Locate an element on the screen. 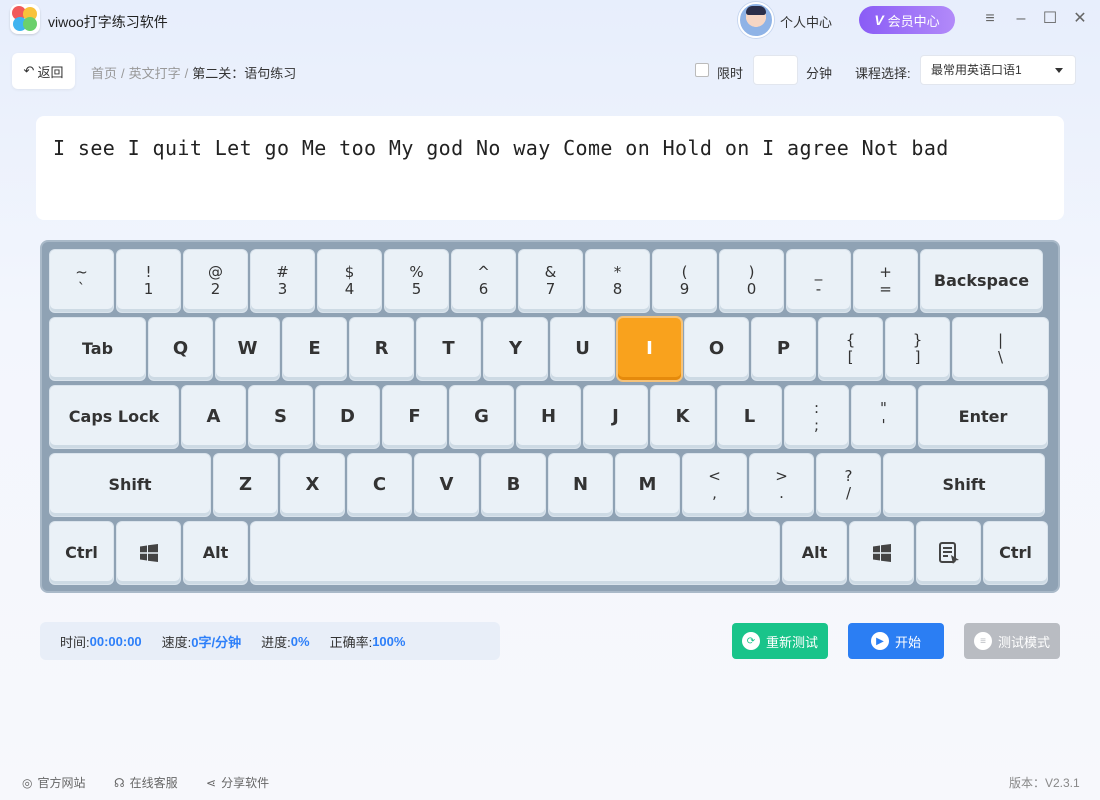 This screenshot has width=1100, height=800. menu-icon: ≡ is located at coordinates (990, 19).